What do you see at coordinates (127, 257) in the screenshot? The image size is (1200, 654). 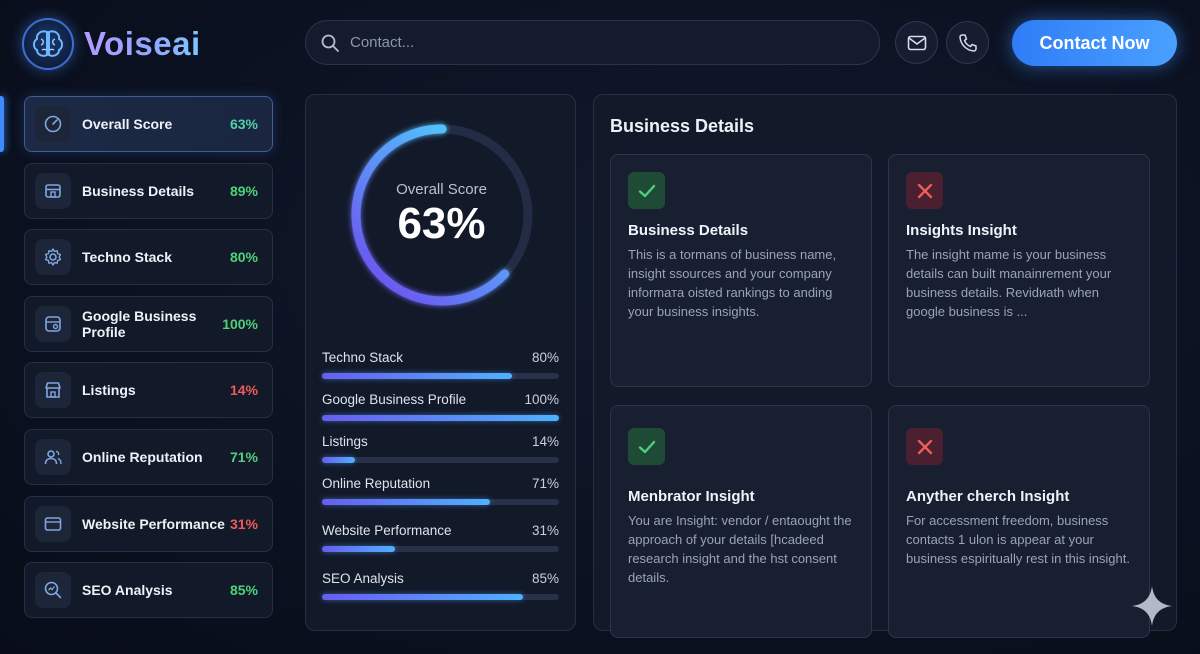 I see `sidebar-item-label: Techno Stack` at bounding box center [127, 257].